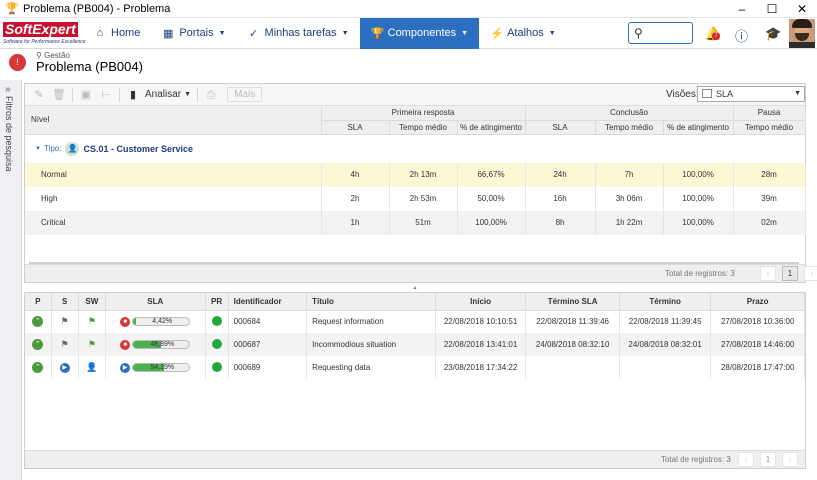  What do you see at coordinates (772, 9) in the screenshot?
I see `maximize-button: ☐` at bounding box center [772, 9].